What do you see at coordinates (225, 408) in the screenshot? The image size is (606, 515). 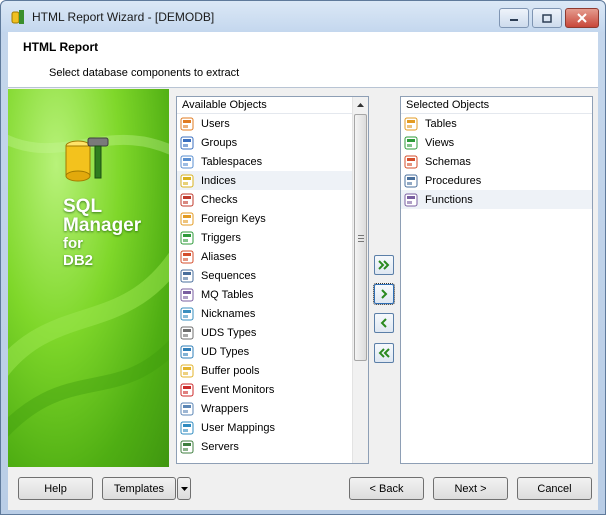 I see `list-item-label: Wrappers` at bounding box center [225, 408].